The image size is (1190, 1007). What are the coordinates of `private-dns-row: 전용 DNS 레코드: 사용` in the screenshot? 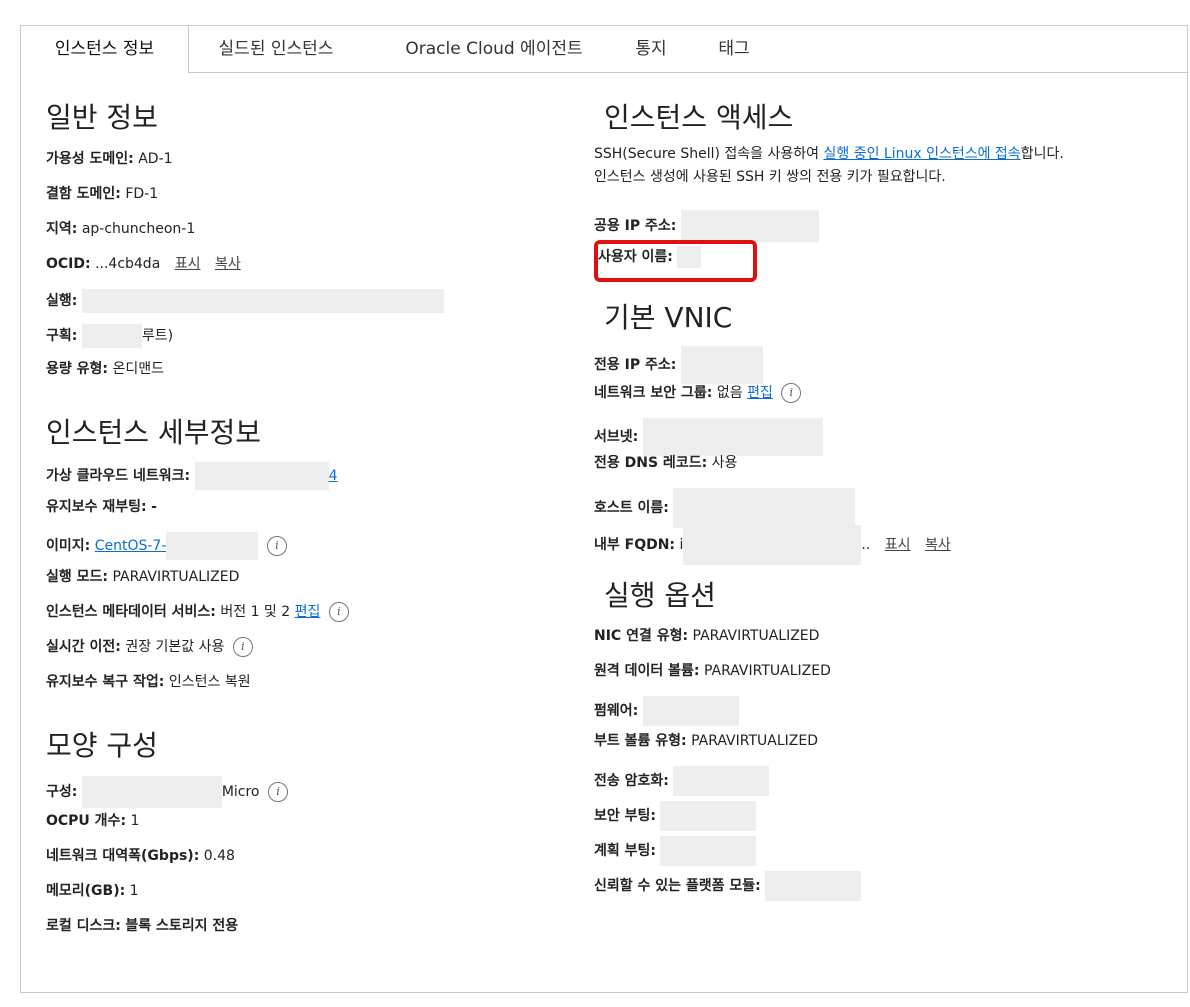 It's located at (665, 463).